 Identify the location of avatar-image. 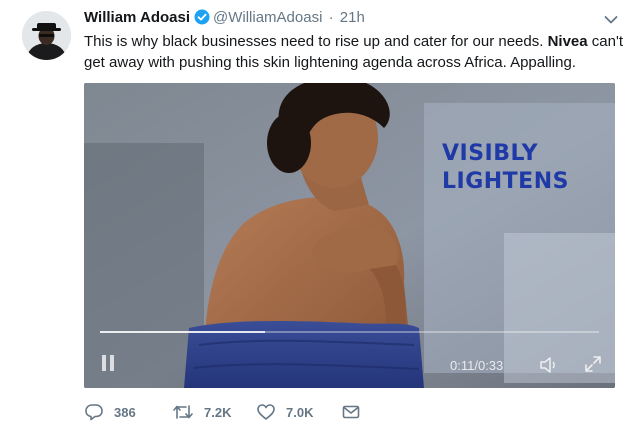
(46, 35).